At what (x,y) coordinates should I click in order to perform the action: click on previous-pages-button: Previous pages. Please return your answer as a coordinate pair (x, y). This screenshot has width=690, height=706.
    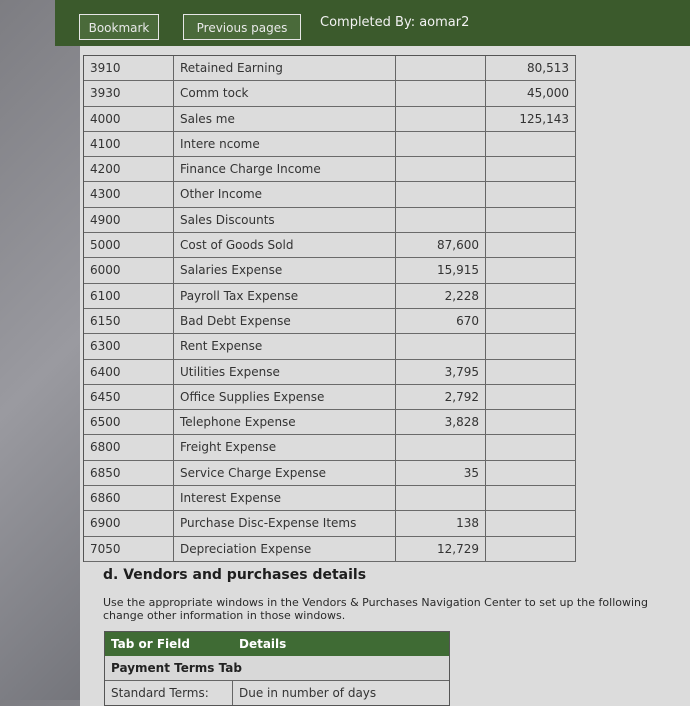
    Looking at the image, I should click on (242, 27).